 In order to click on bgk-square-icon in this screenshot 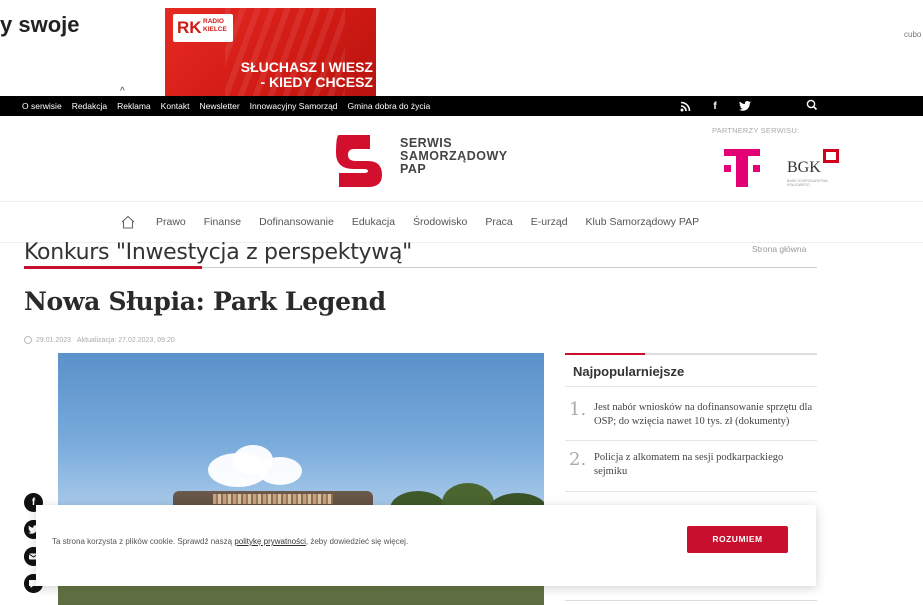, I will do `click(831, 156)`.